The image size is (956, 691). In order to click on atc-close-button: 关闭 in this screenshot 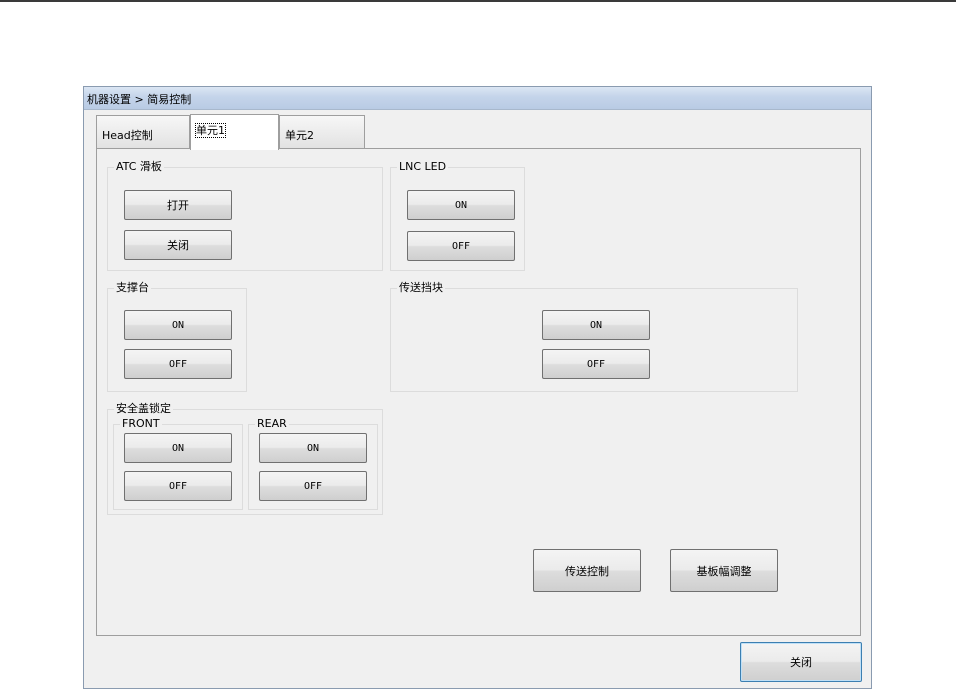, I will do `click(178, 245)`.